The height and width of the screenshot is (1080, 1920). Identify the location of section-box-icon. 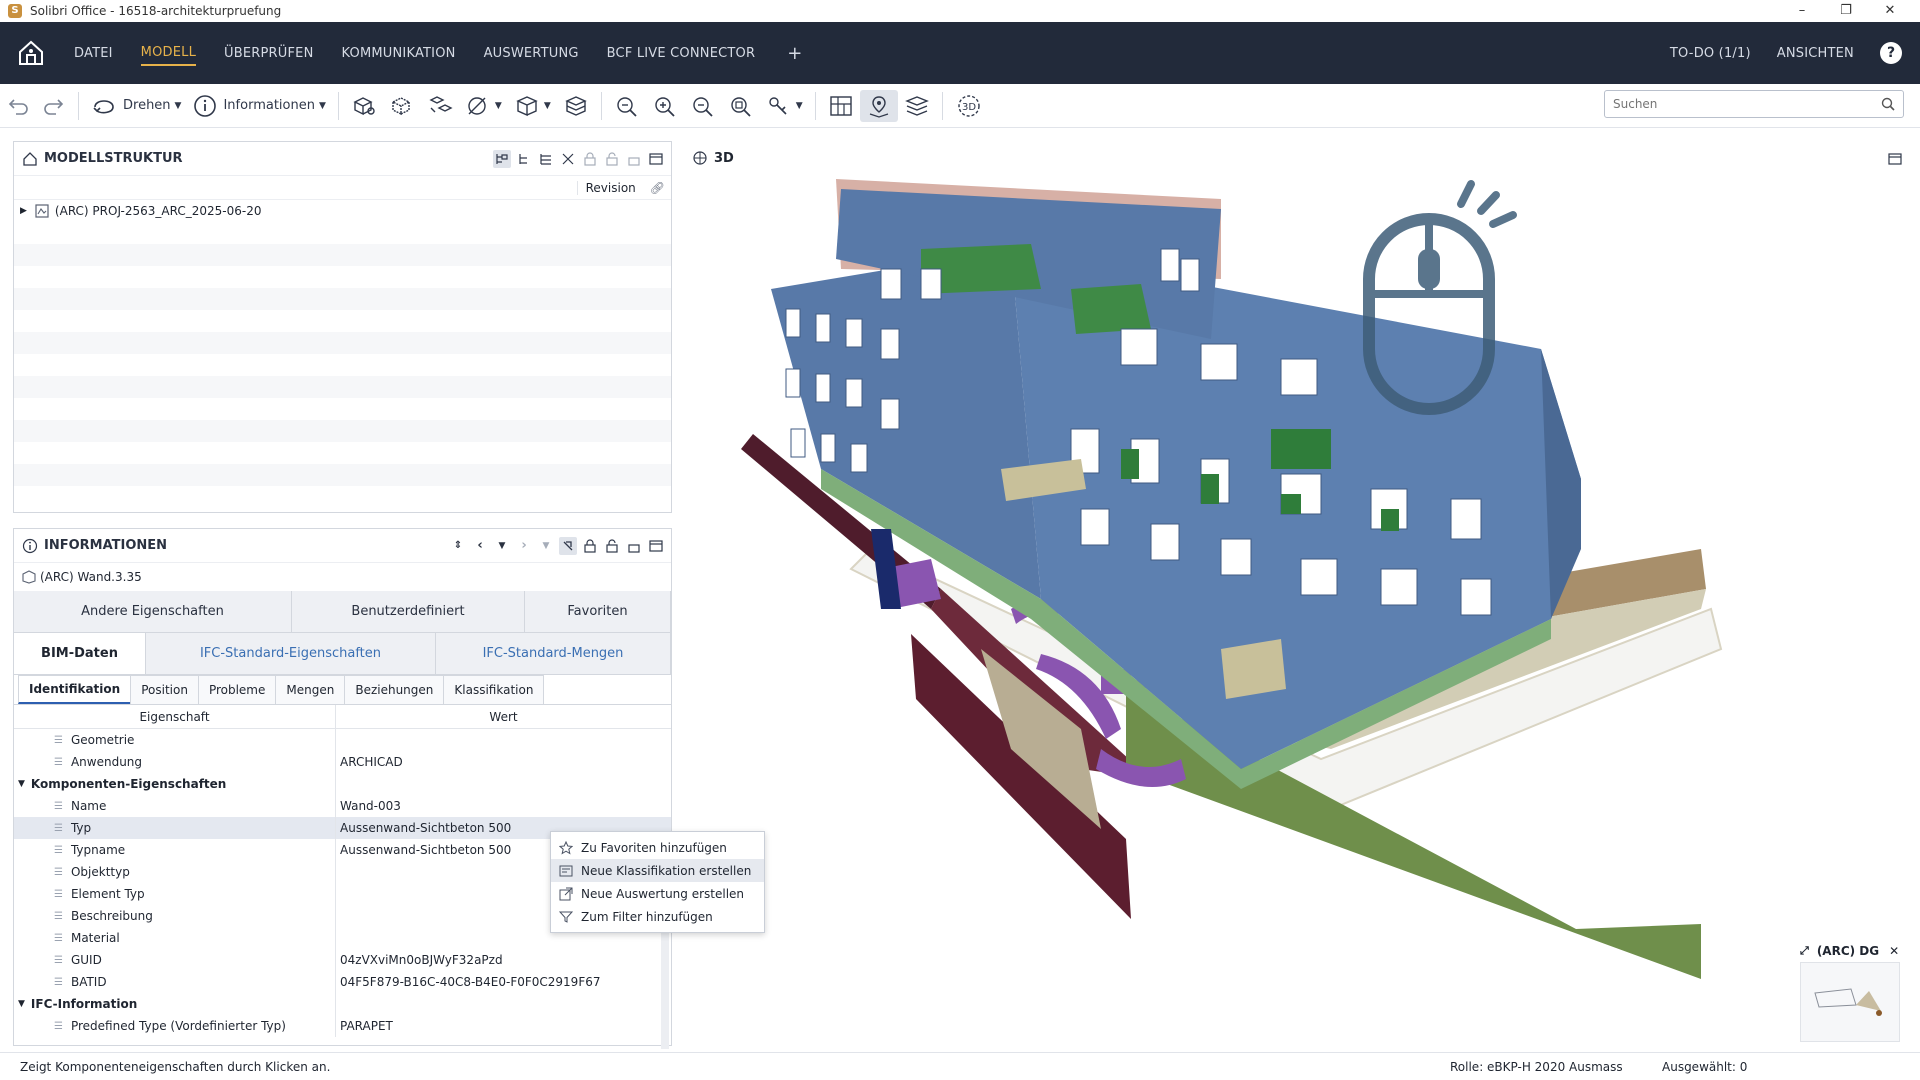
(576, 105).